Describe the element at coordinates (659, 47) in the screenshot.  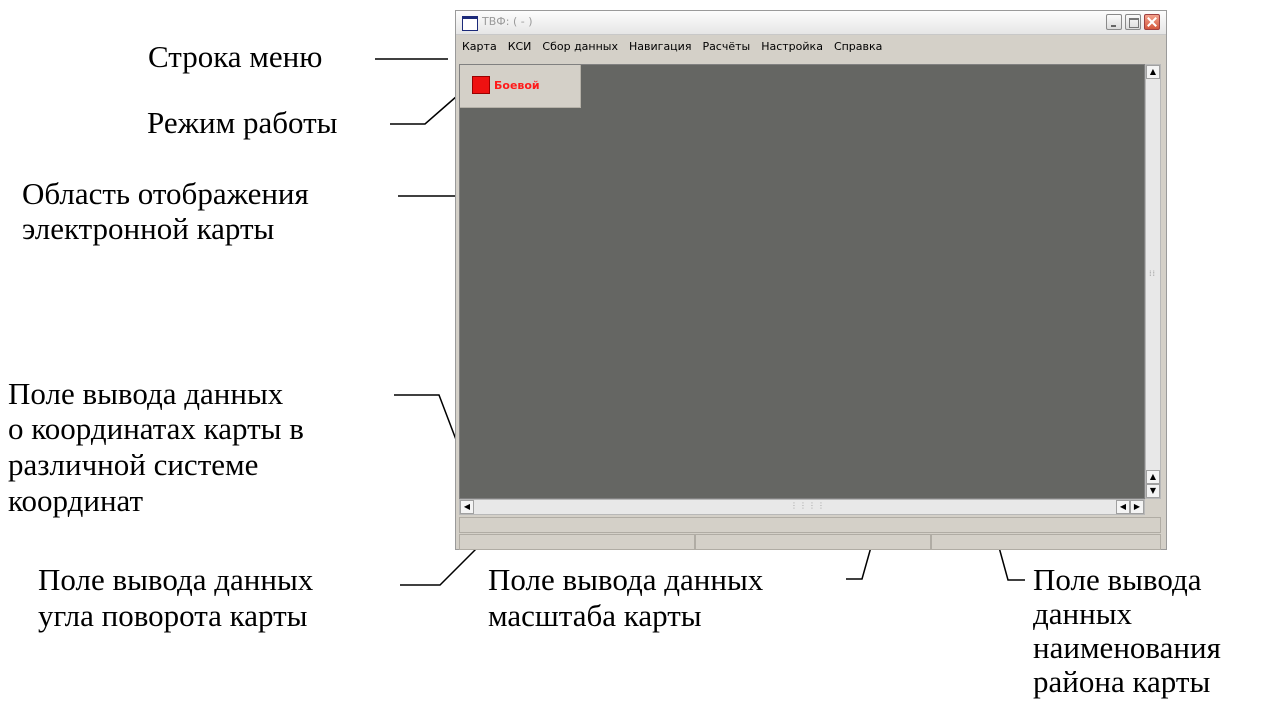
I see `menu-item-navigation: Навигация` at that location.